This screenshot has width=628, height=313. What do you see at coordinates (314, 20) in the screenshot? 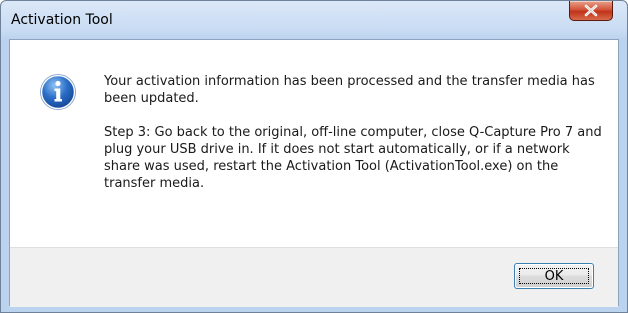
I see `title-bar: Activation Tool` at bounding box center [314, 20].